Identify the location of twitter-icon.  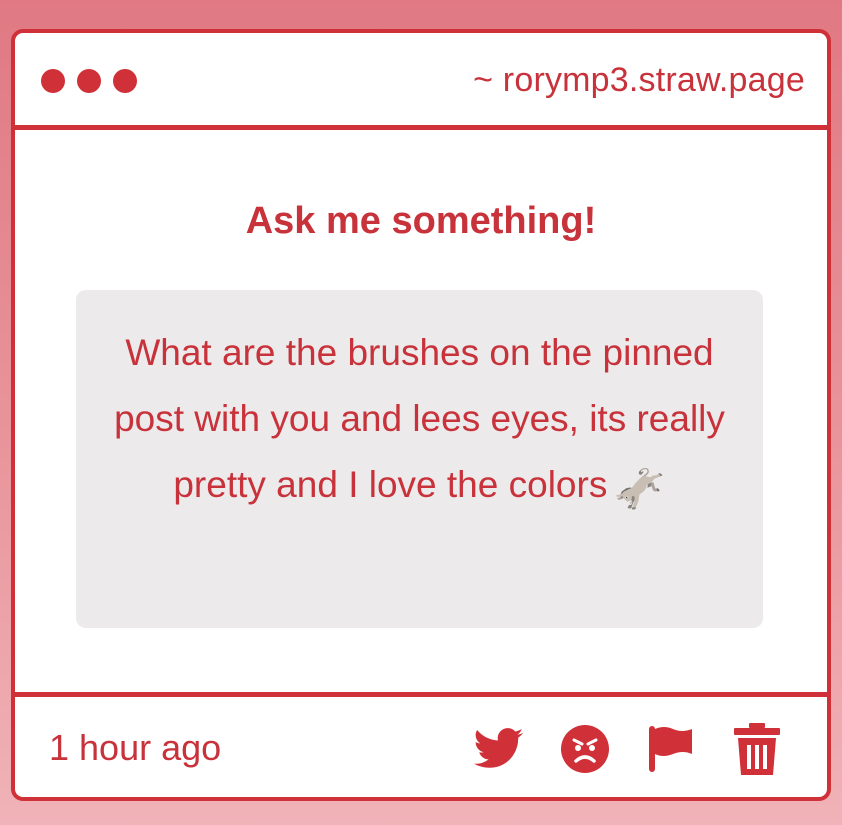
(499, 748).